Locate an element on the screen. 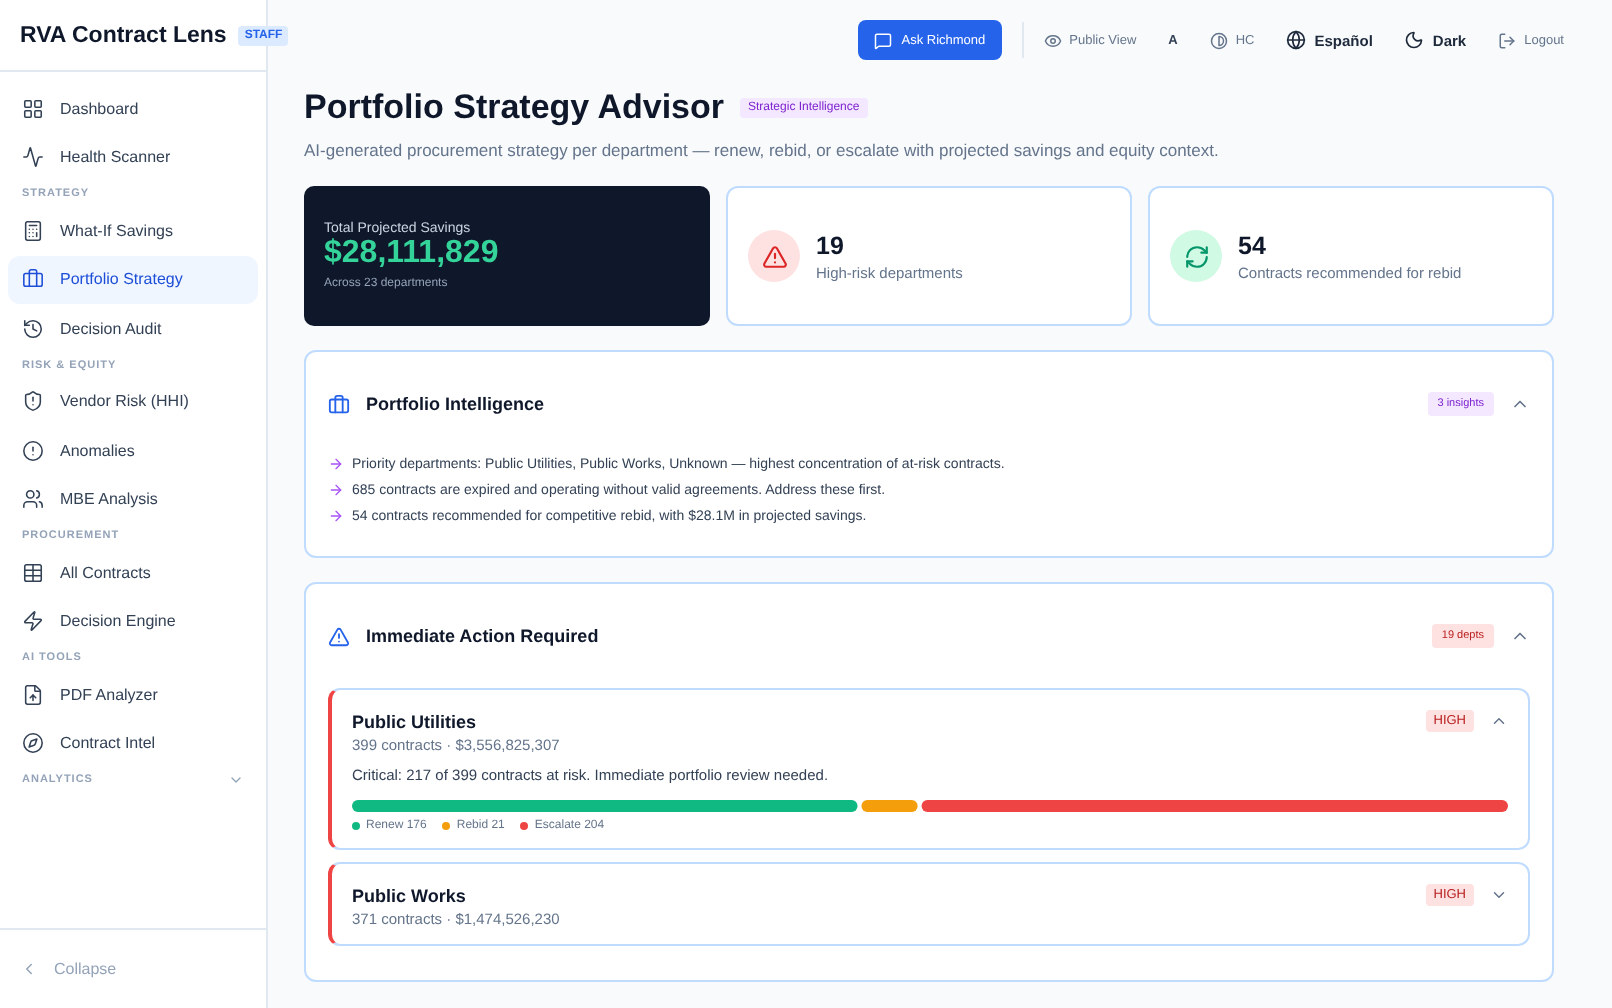  contrast-icon is located at coordinates (1218, 40).